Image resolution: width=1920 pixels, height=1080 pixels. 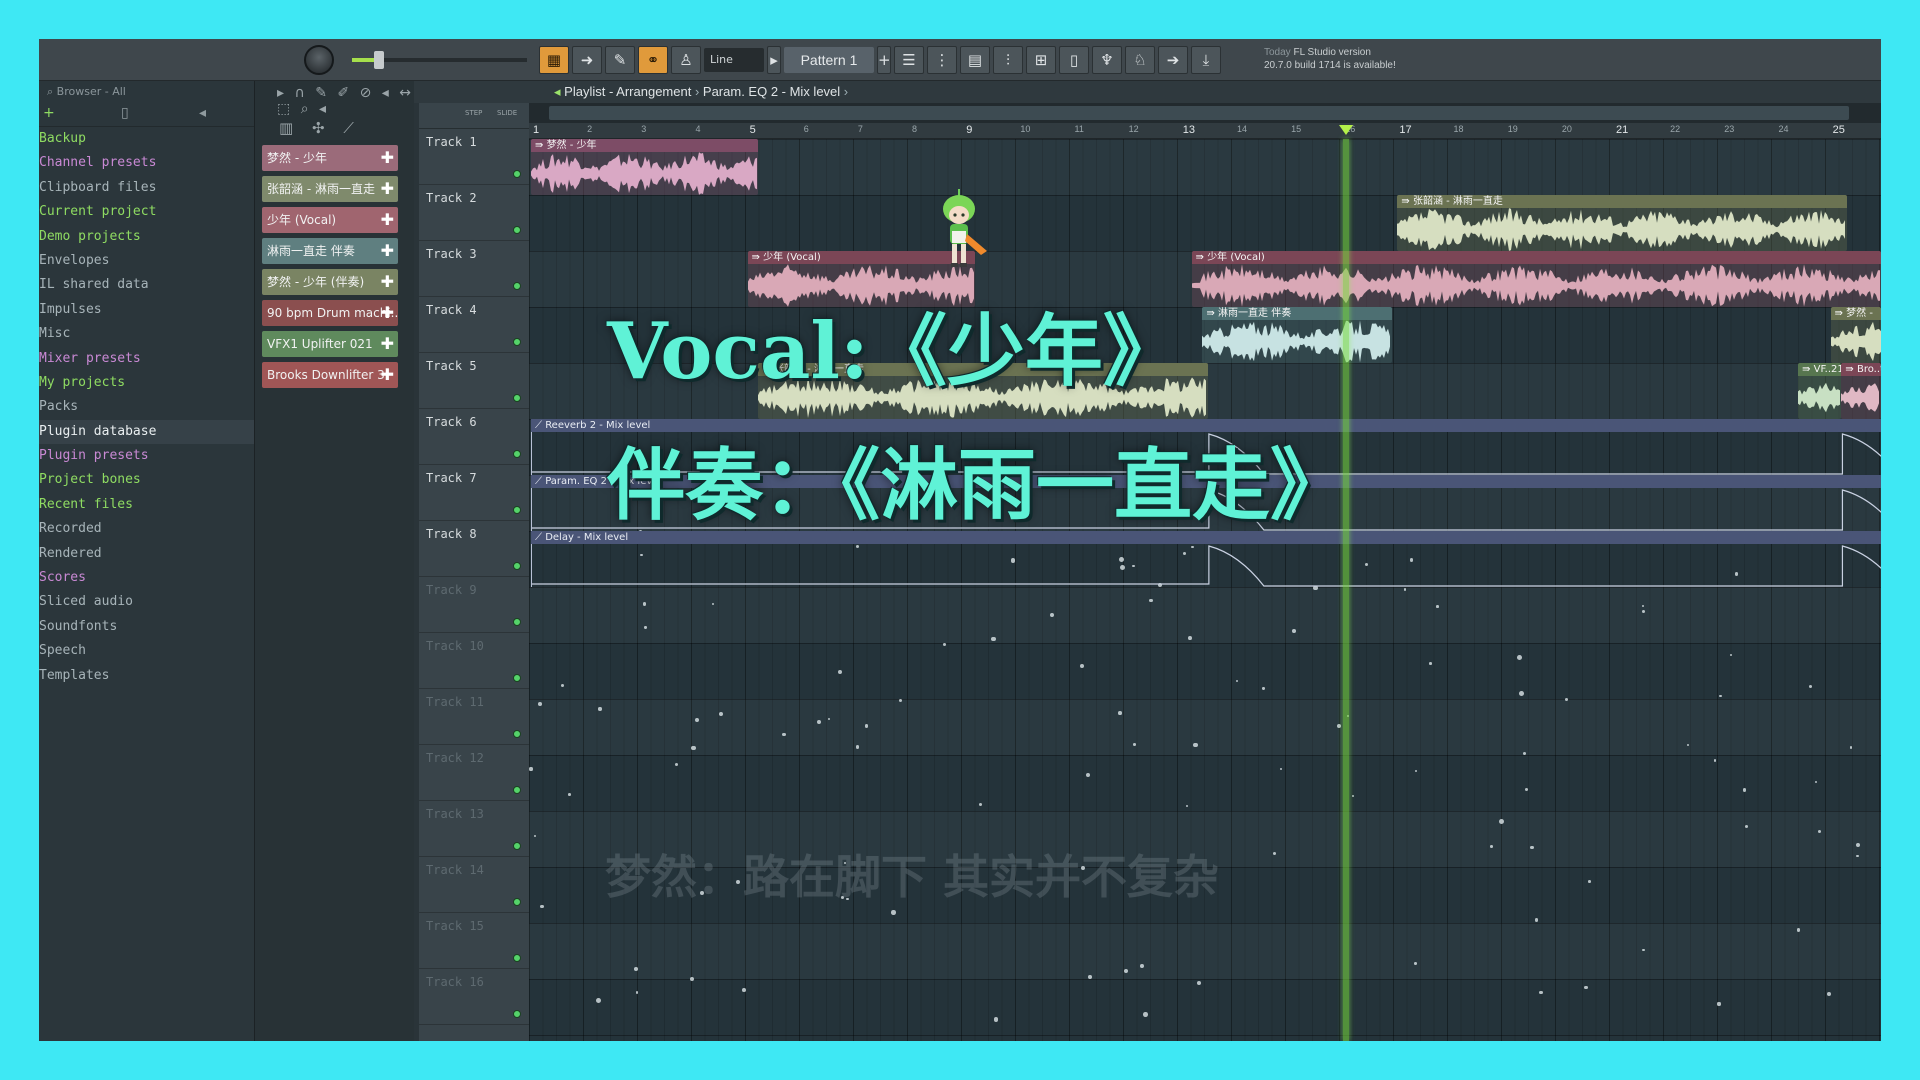 I want to click on step-label: STEP, so click(x=473, y=113).